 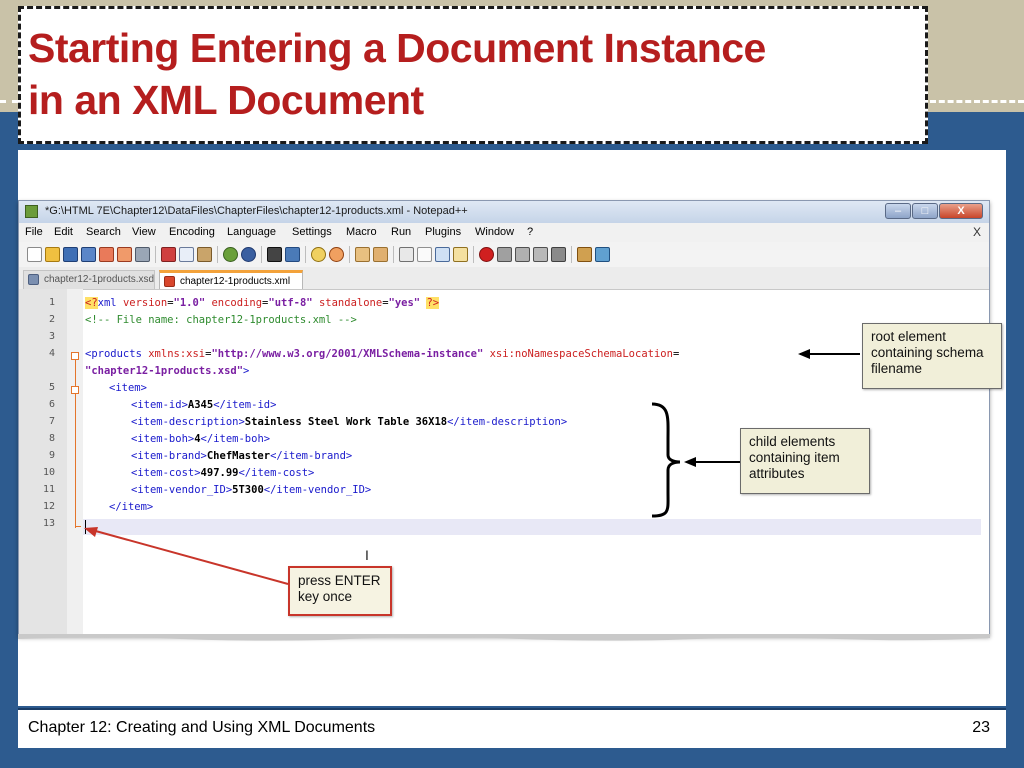 I want to click on callout-press-enter: press ENTER key once, so click(x=340, y=591).